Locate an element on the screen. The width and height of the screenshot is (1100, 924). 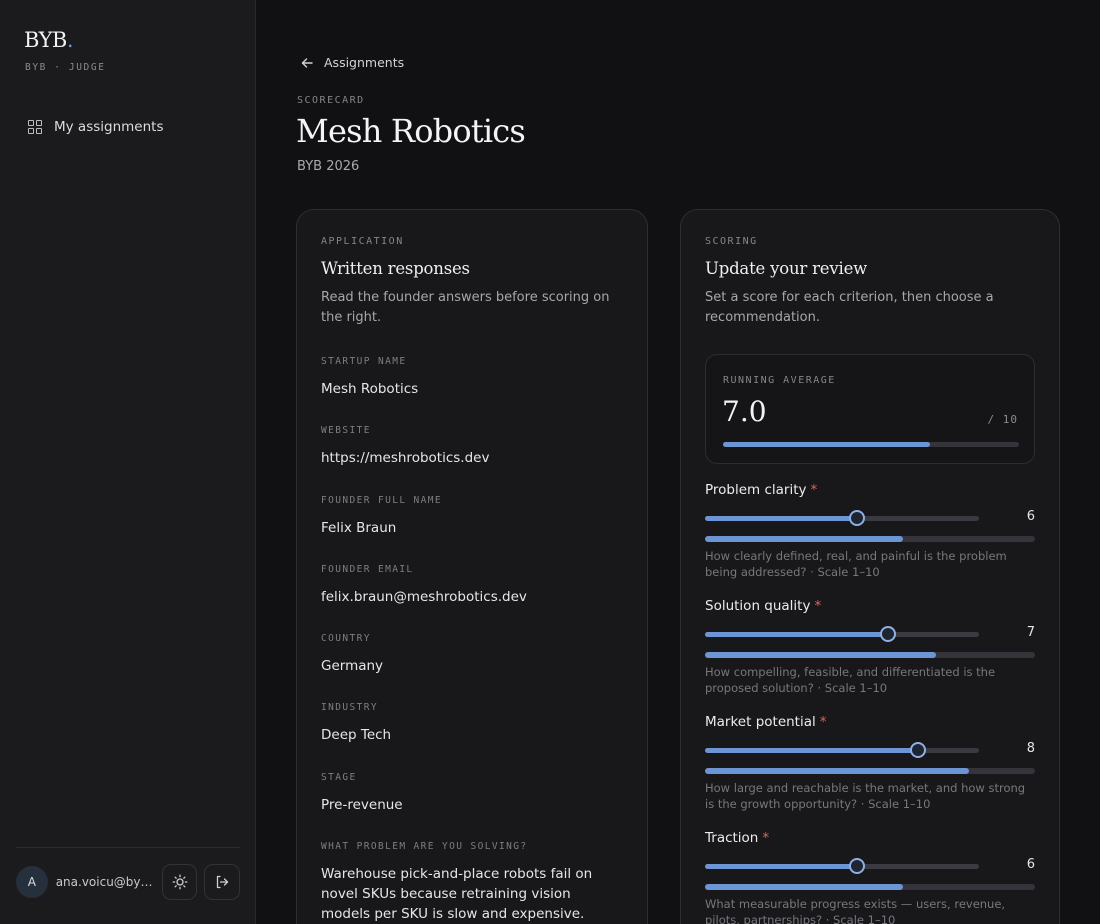
scoring-title: Update your review is located at coordinates (786, 268).